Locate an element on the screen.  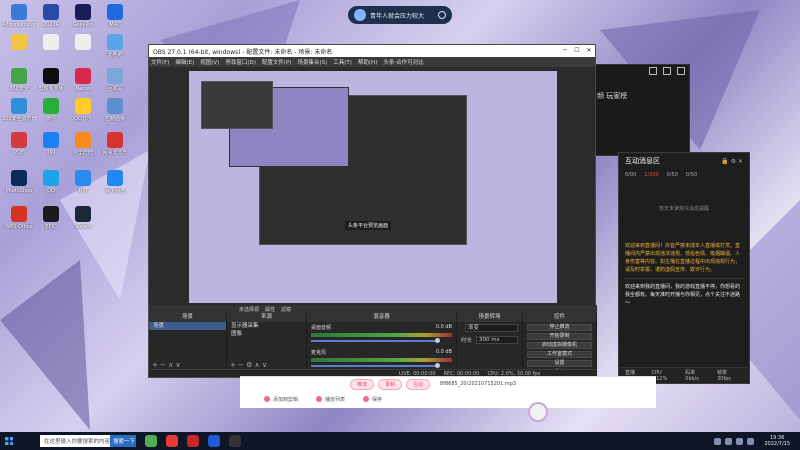
desktop-shortcut: 百度网盘 is located at coordinates (115, 188).